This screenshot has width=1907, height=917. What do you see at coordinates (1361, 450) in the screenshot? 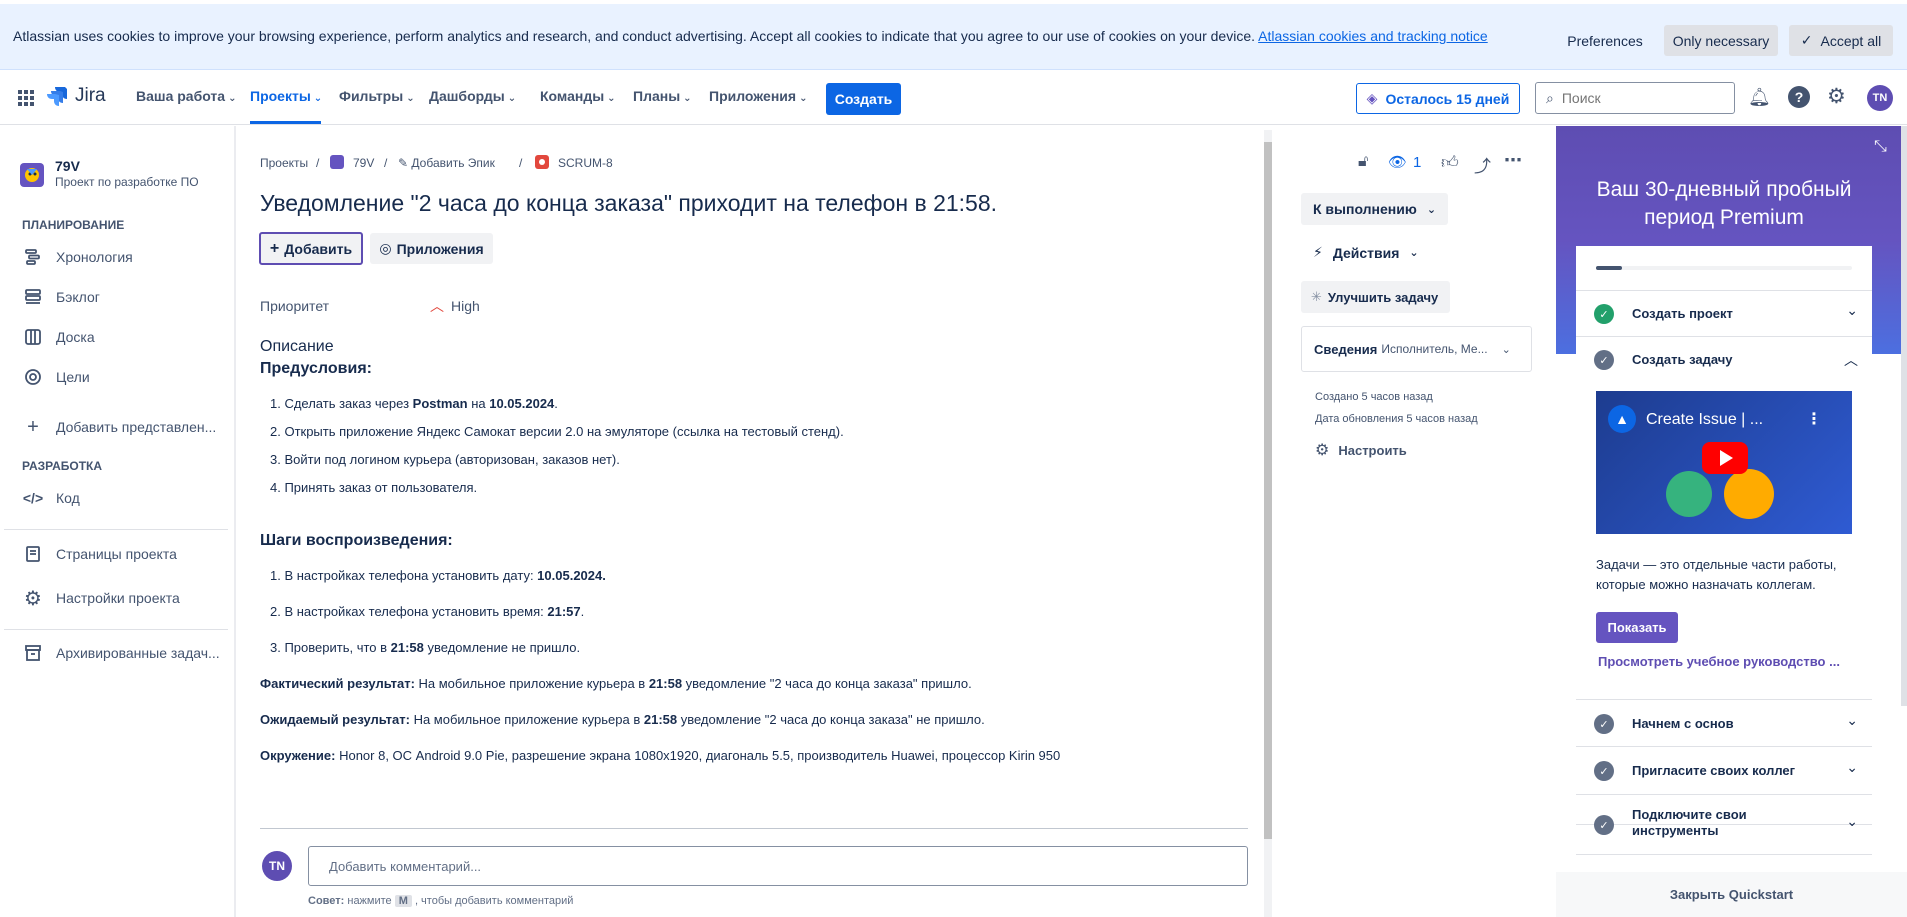
I see `configure-button: ⚙ Настроить` at bounding box center [1361, 450].